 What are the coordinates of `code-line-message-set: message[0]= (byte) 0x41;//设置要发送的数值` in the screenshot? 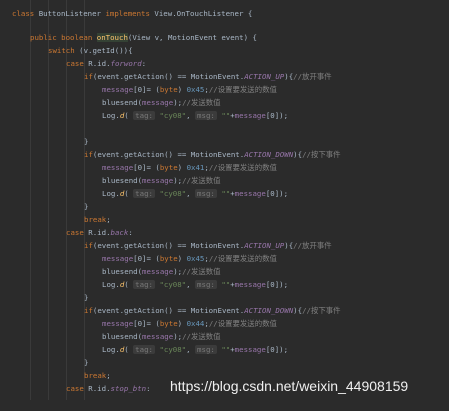 It's located at (189, 167).